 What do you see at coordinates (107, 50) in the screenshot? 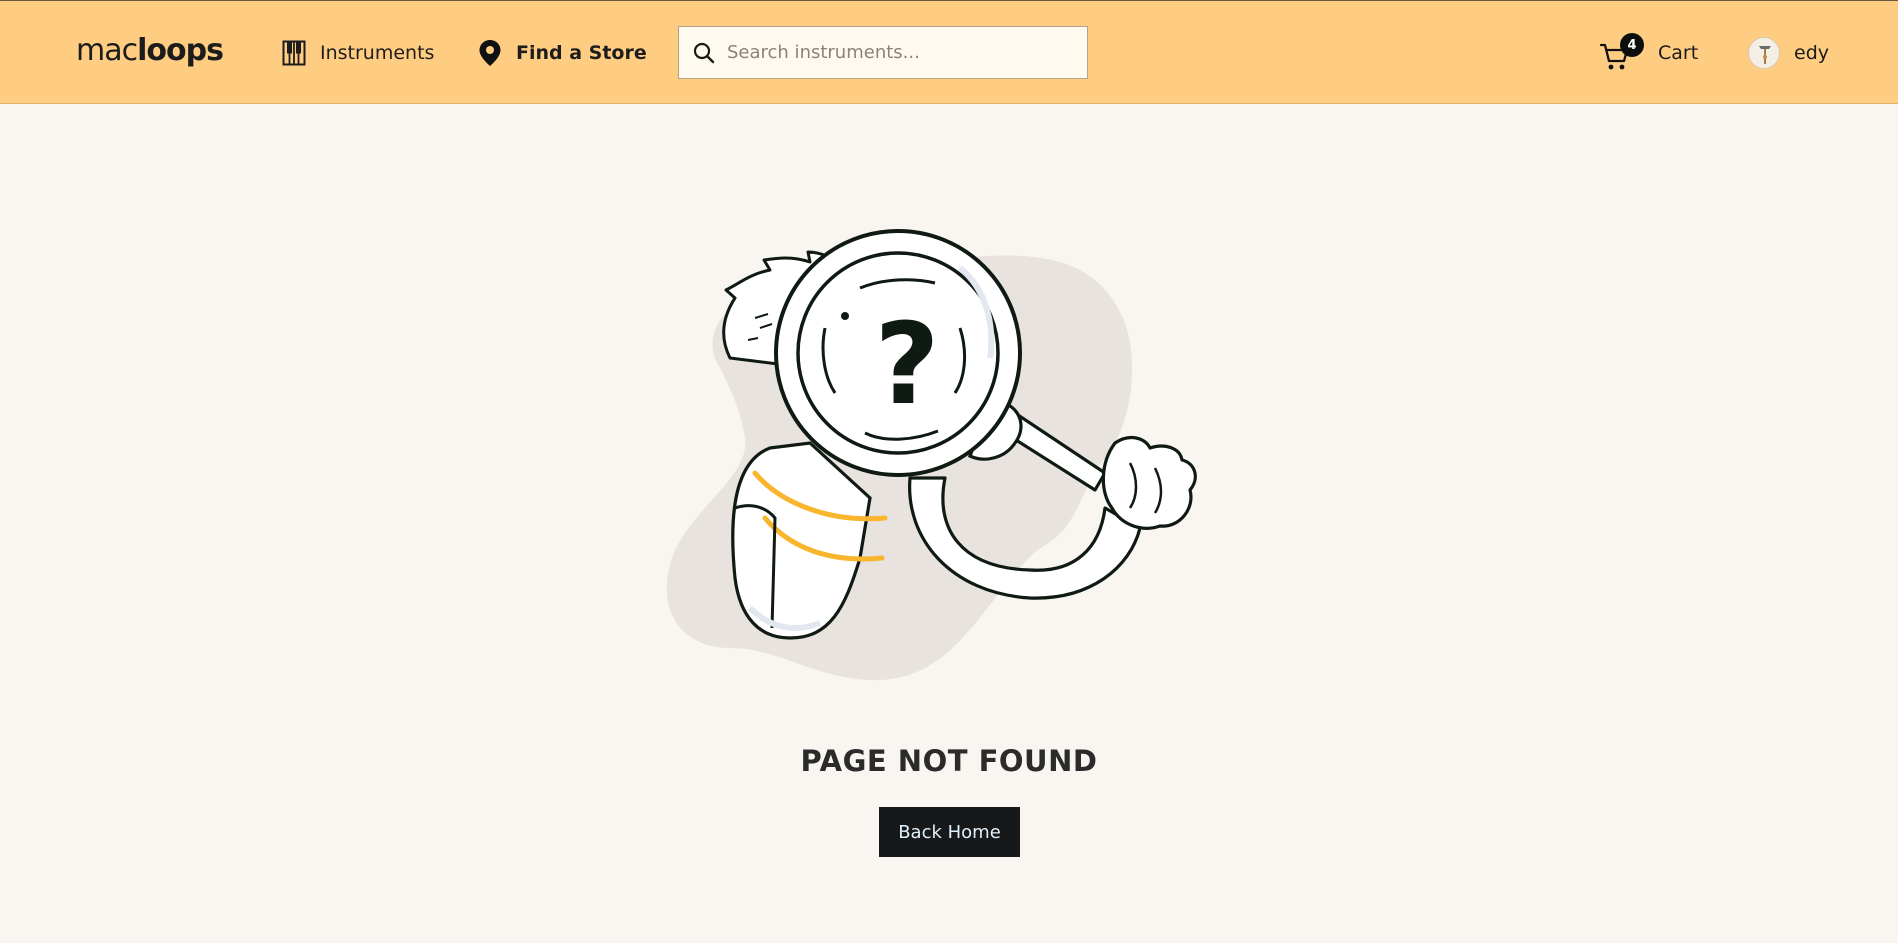
I see `logo-text-light: mac` at bounding box center [107, 50].